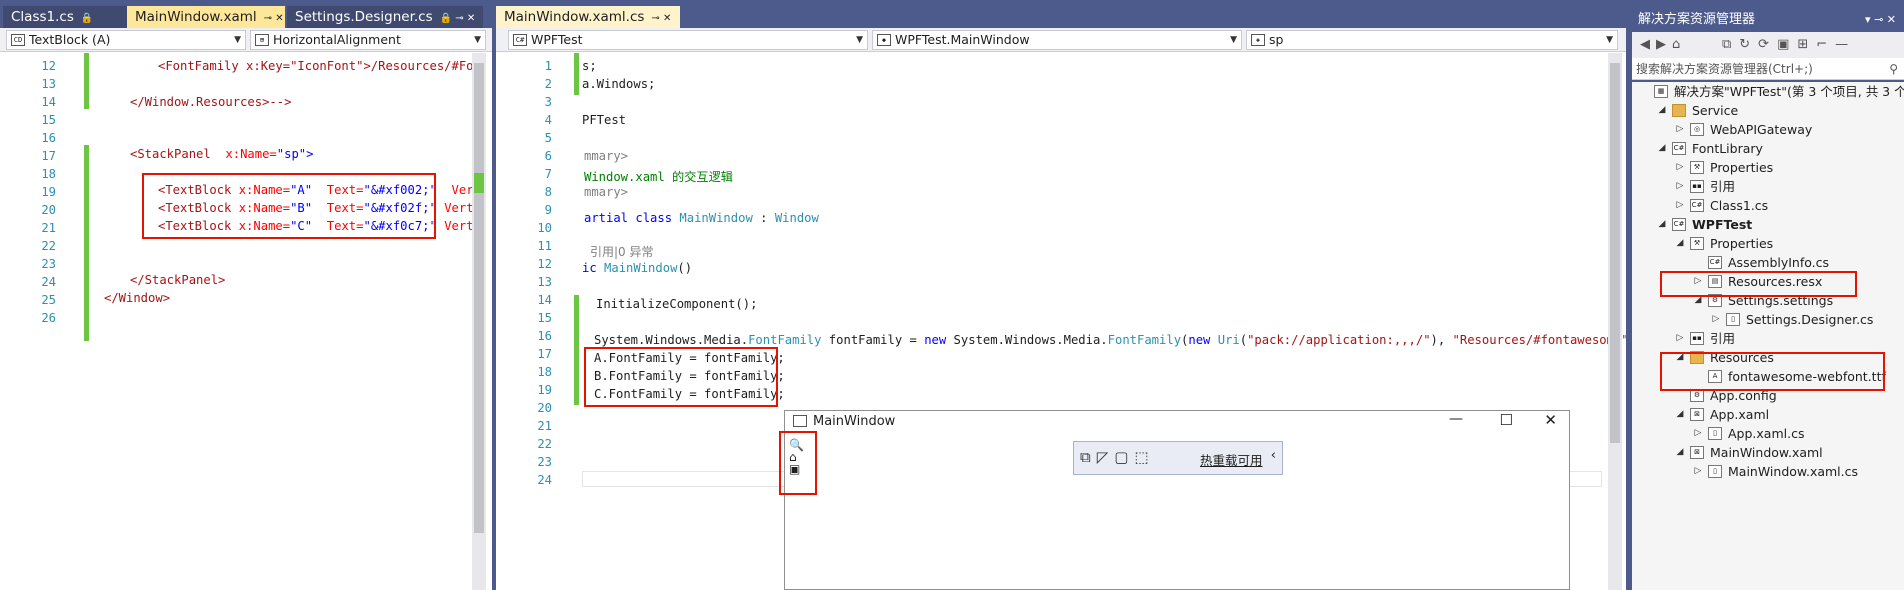  Describe the element at coordinates (1810, 319) in the screenshot. I see `tree-item-label: Settings.Designer.cs` at that location.